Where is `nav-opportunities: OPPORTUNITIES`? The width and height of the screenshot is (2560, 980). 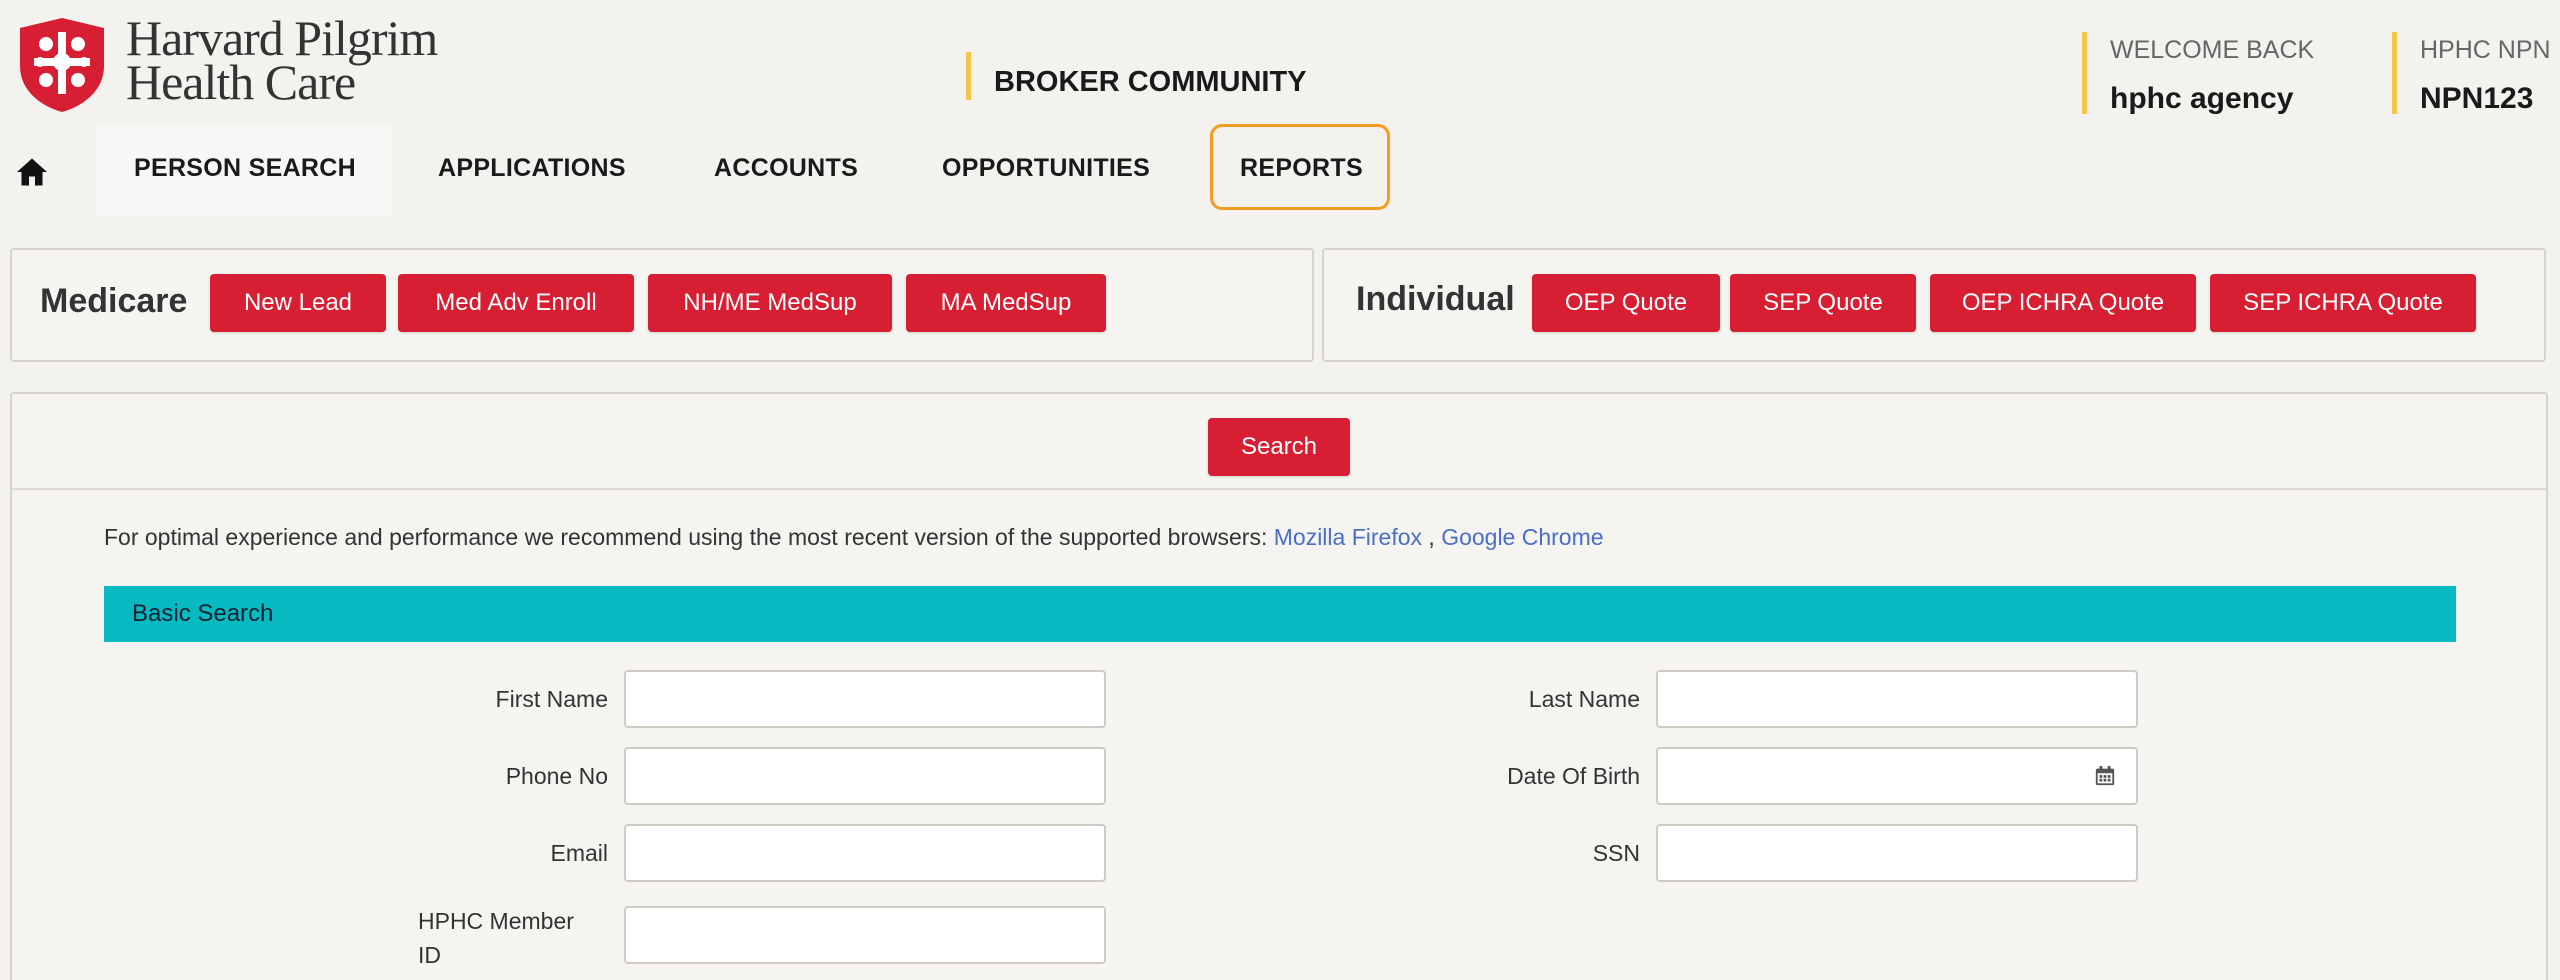 nav-opportunities: OPPORTUNITIES is located at coordinates (1046, 168).